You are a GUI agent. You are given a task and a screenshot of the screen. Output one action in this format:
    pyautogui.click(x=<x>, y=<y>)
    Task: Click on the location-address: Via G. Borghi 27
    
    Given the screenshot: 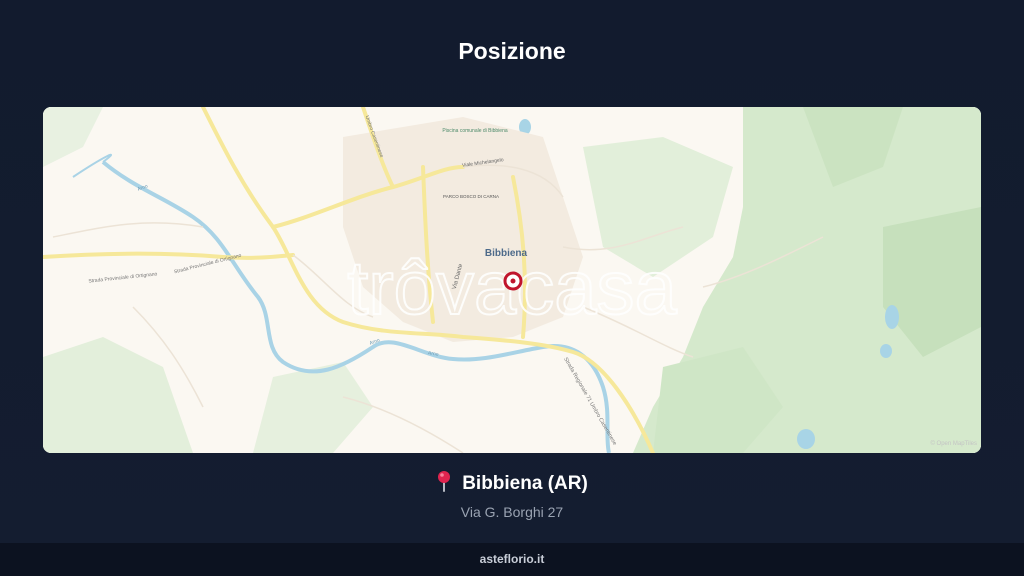 What is the action you would take?
    pyautogui.click(x=512, y=512)
    